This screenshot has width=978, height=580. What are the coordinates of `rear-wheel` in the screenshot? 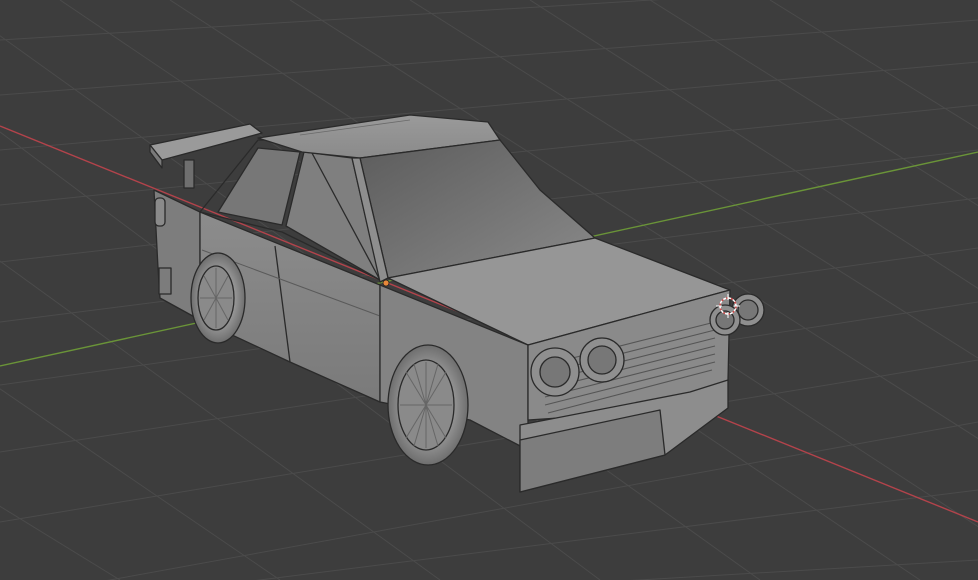 It's located at (218, 298).